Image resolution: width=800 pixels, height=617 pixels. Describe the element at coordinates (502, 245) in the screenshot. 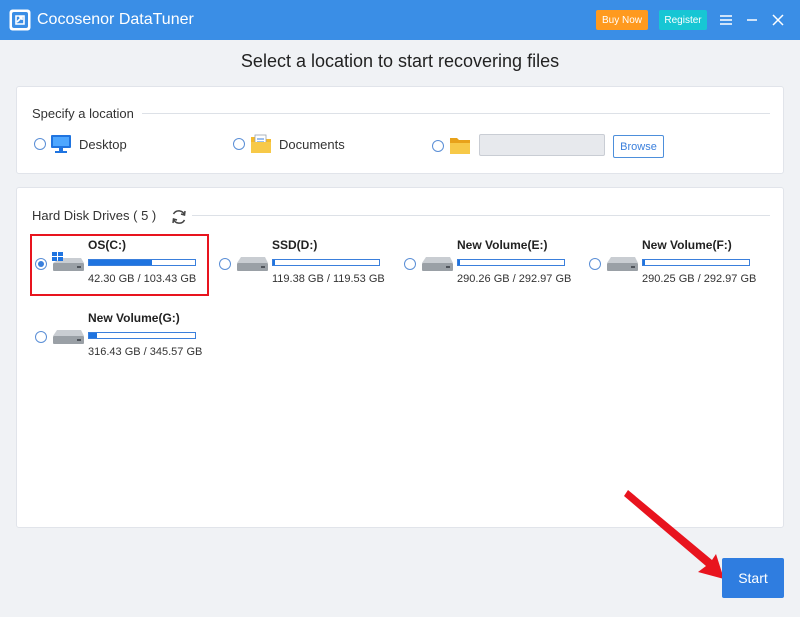

I see `drive-name: New Volume(E:)` at that location.